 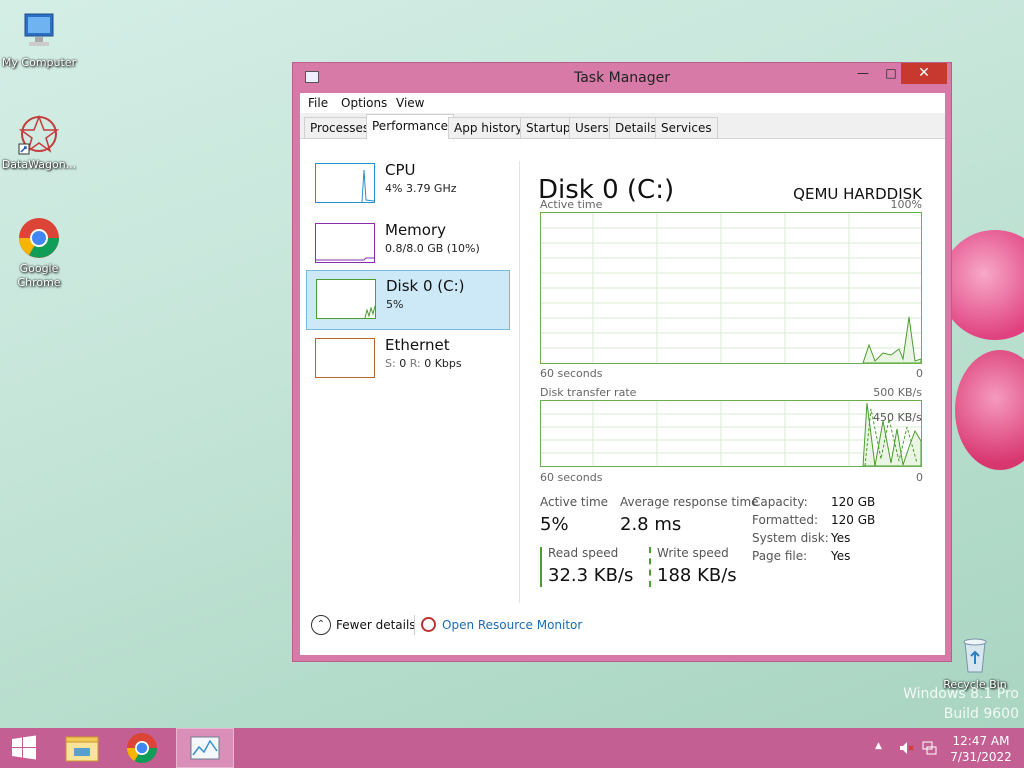 I want to click on resource-item-cpu: CPU 4% 3.79 GHz, so click(x=408, y=185).